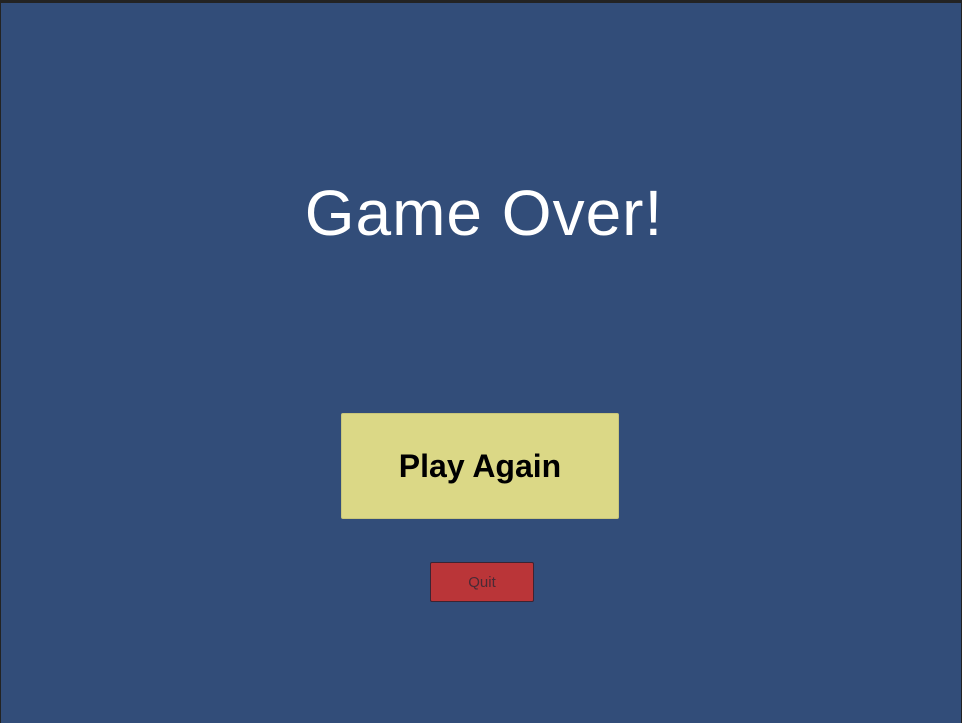  I want to click on quit-label: Quit, so click(482, 582).